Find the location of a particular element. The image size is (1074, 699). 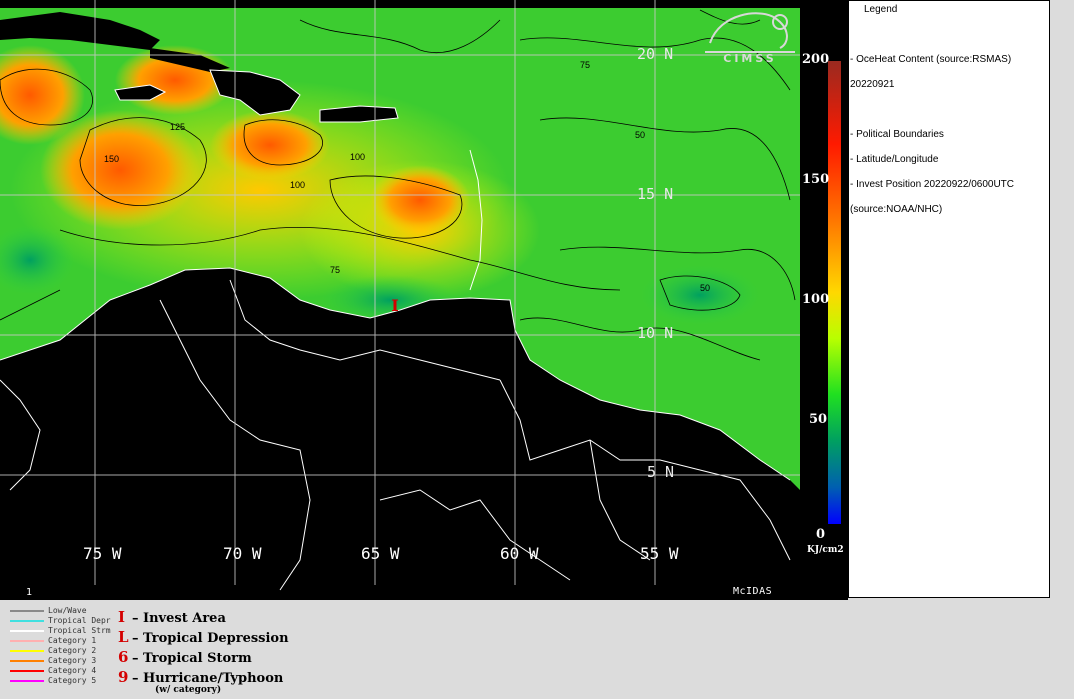

lon-label-70w: 70 W is located at coordinates (242, 553).